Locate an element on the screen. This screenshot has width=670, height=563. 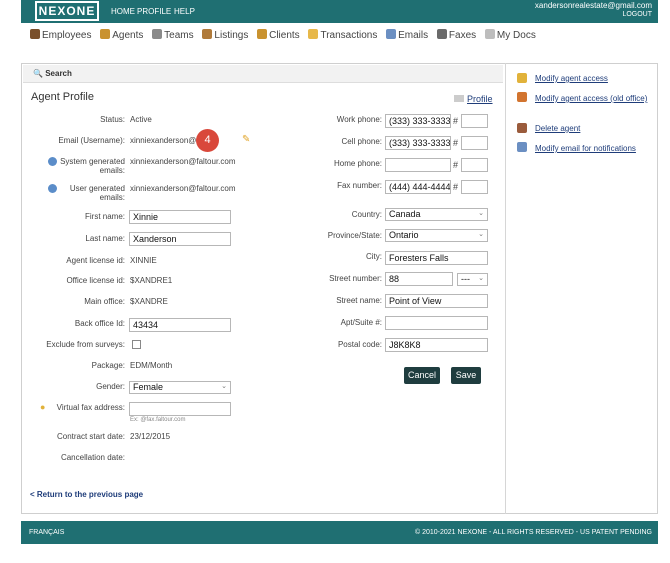
fax-number-label: Fax number: is located at coordinates (359, 185).